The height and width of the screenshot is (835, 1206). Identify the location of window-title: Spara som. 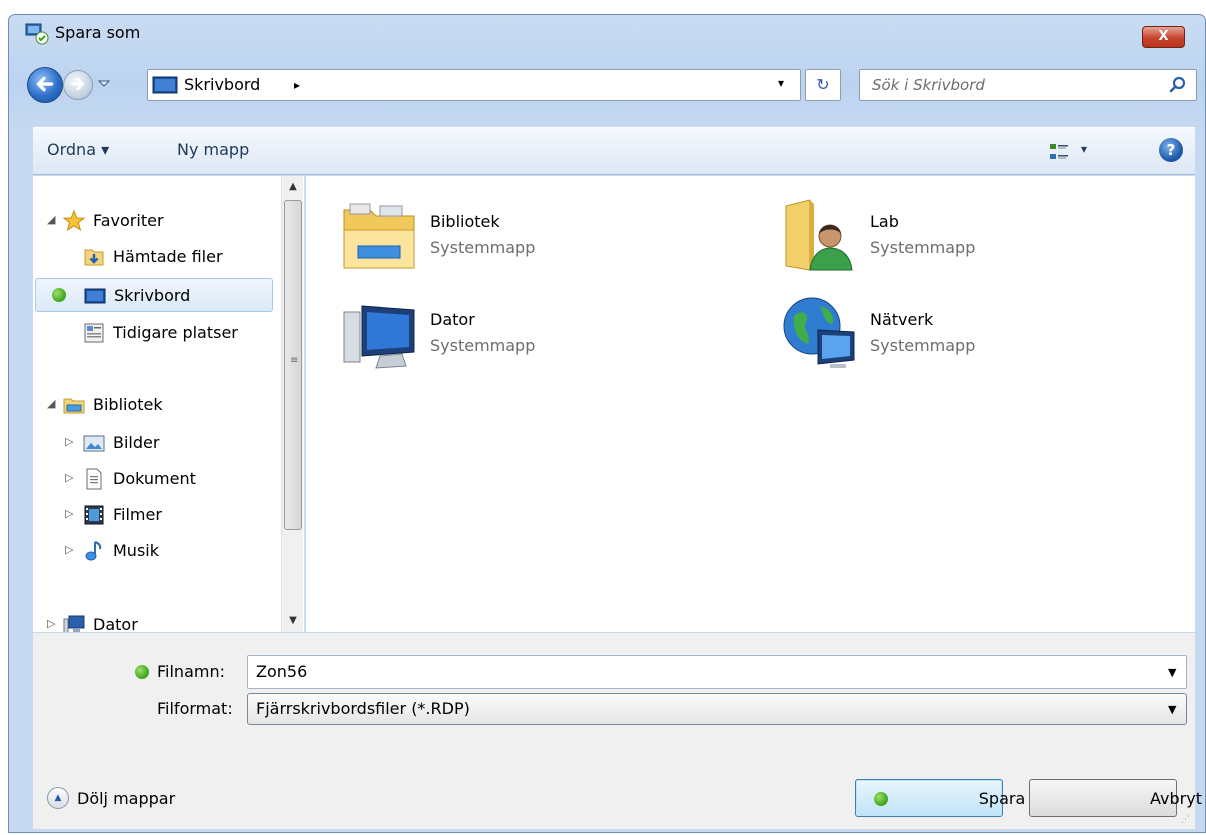
(98, 32).